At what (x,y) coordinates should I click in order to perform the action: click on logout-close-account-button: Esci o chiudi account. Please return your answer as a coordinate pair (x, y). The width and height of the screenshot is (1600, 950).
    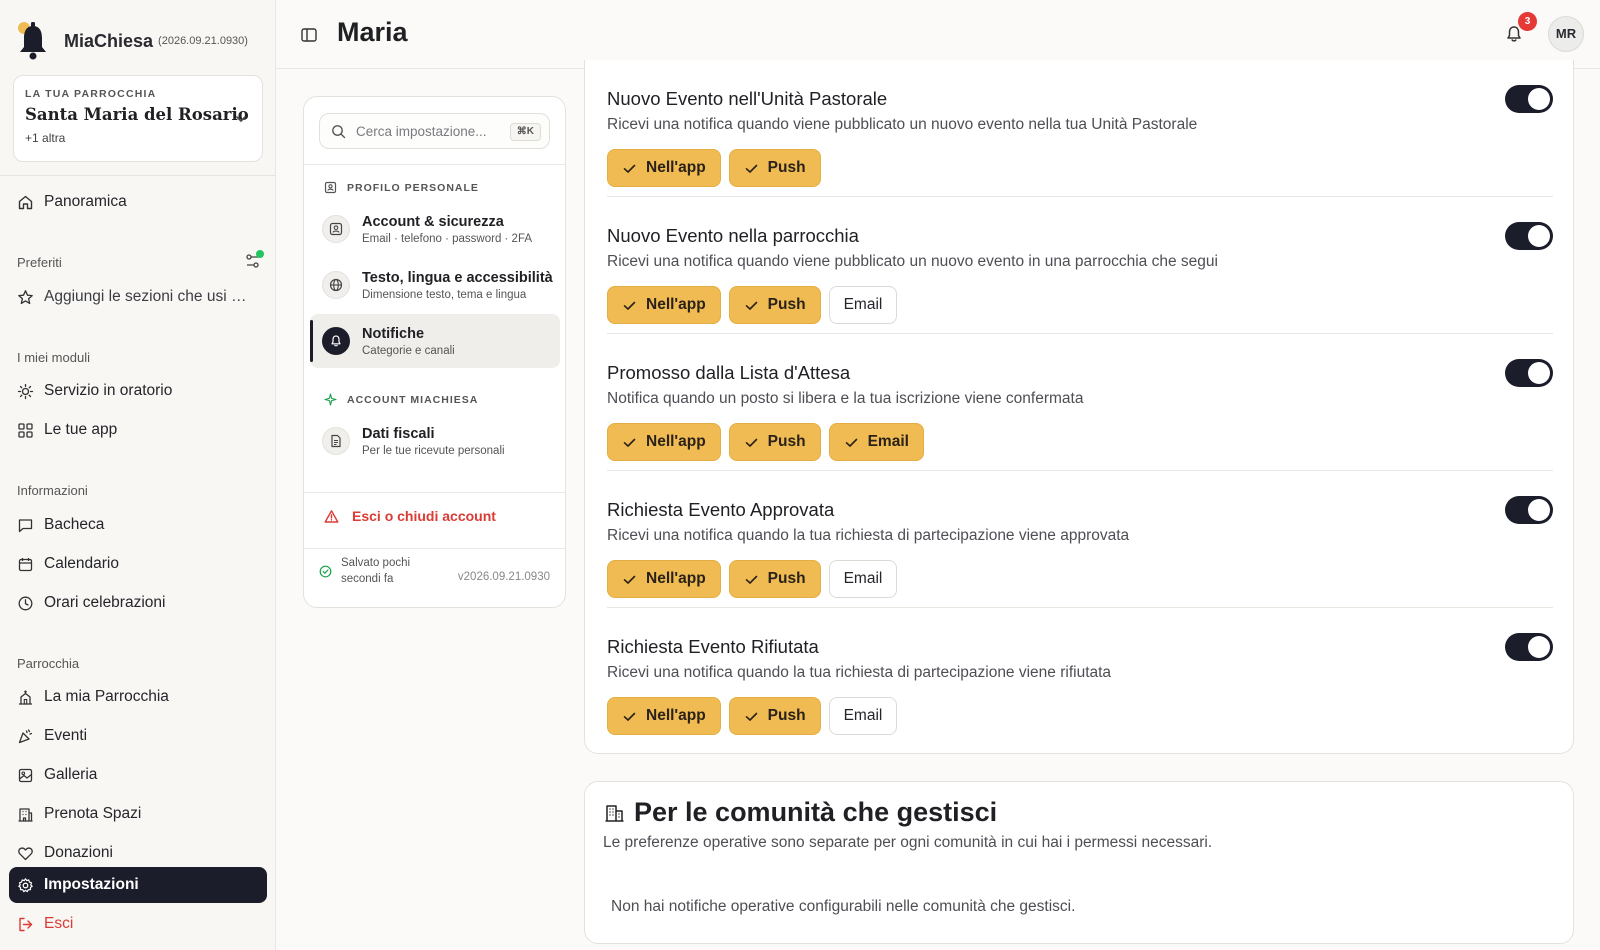
    Looking at the image, I should click on (410, 516).